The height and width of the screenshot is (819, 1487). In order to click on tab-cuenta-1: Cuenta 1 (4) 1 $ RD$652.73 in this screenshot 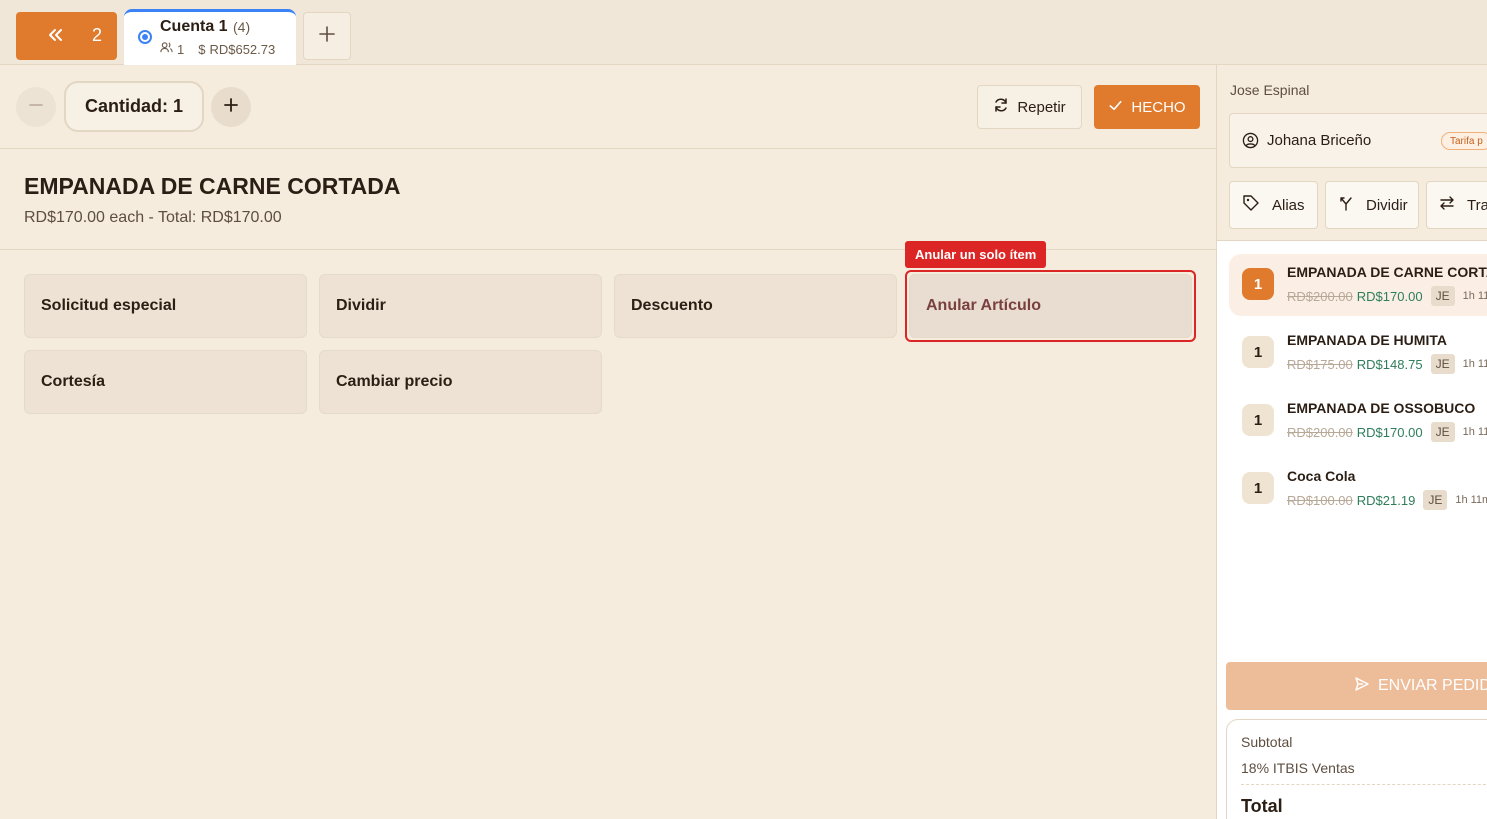, I will do `click(210, 37)`.